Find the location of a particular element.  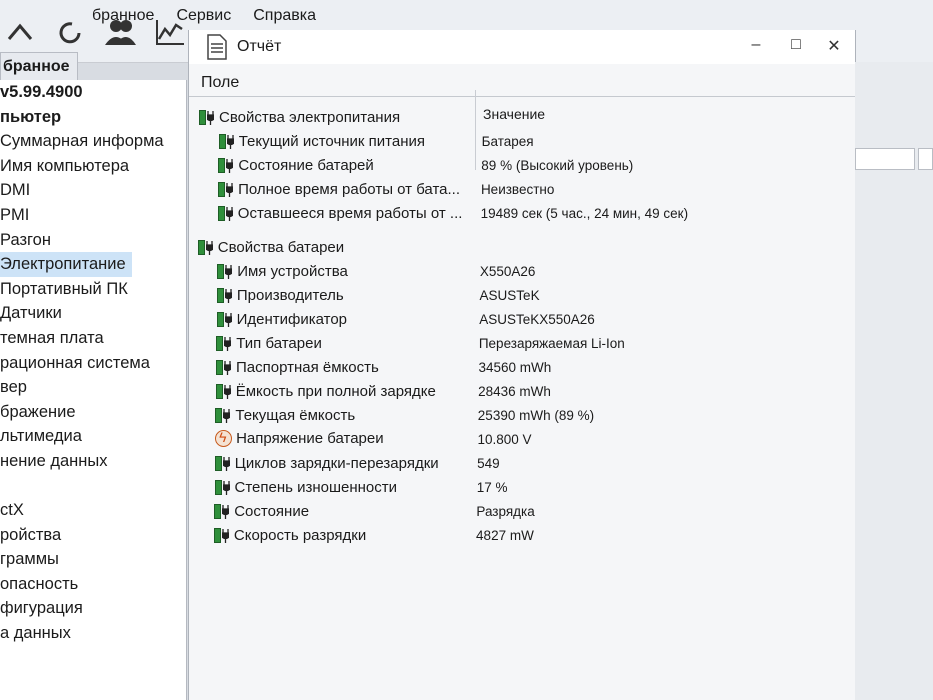

row-value: Неизвестно is located at coordinates (517, 189).